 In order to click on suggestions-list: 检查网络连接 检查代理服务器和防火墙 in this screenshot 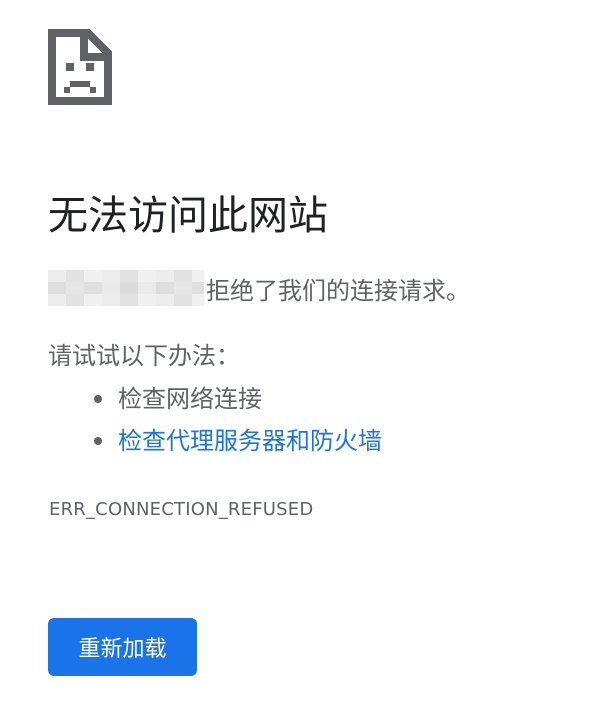, I will do `click(215, 422)`.